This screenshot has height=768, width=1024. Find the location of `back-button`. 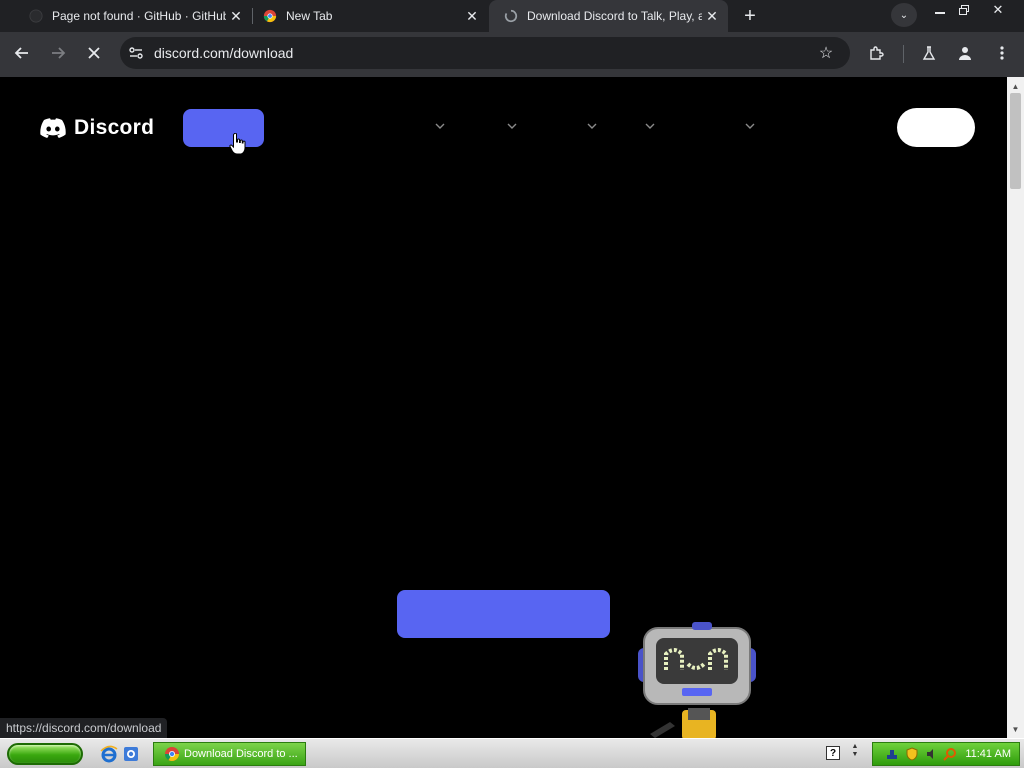

back-button is located at coordinates (22, 53).